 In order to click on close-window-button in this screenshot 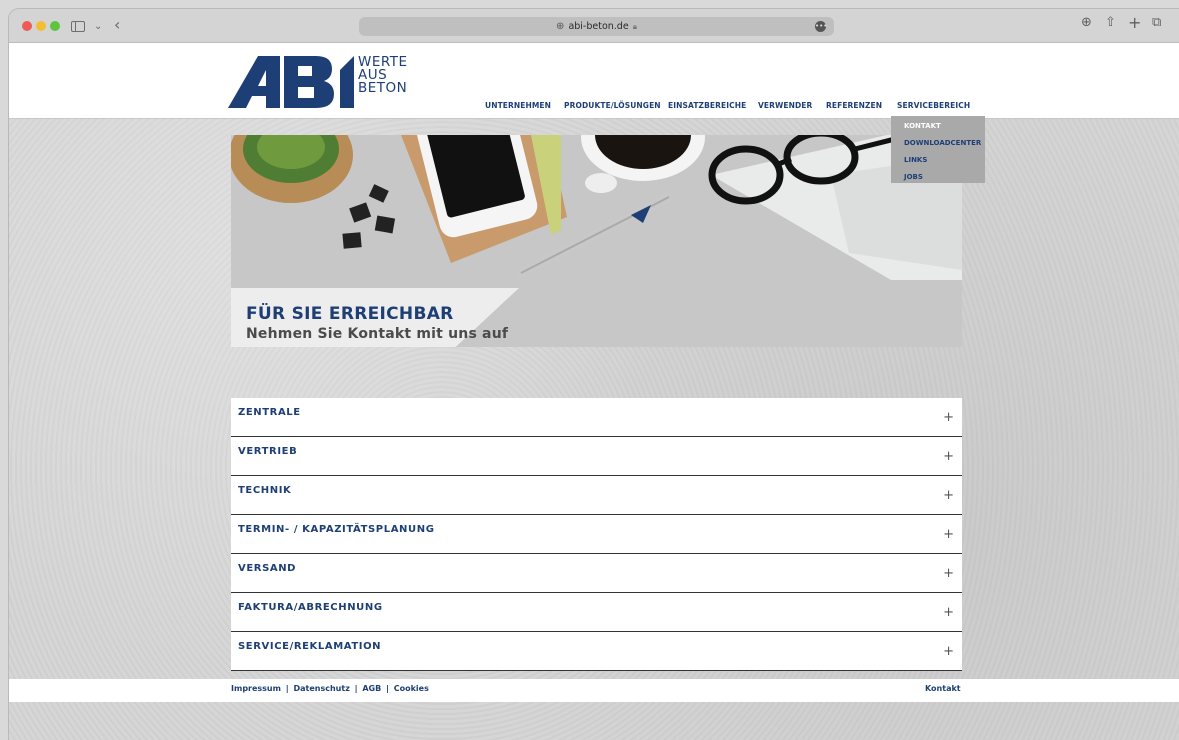, I will do `click(27, 26)`.